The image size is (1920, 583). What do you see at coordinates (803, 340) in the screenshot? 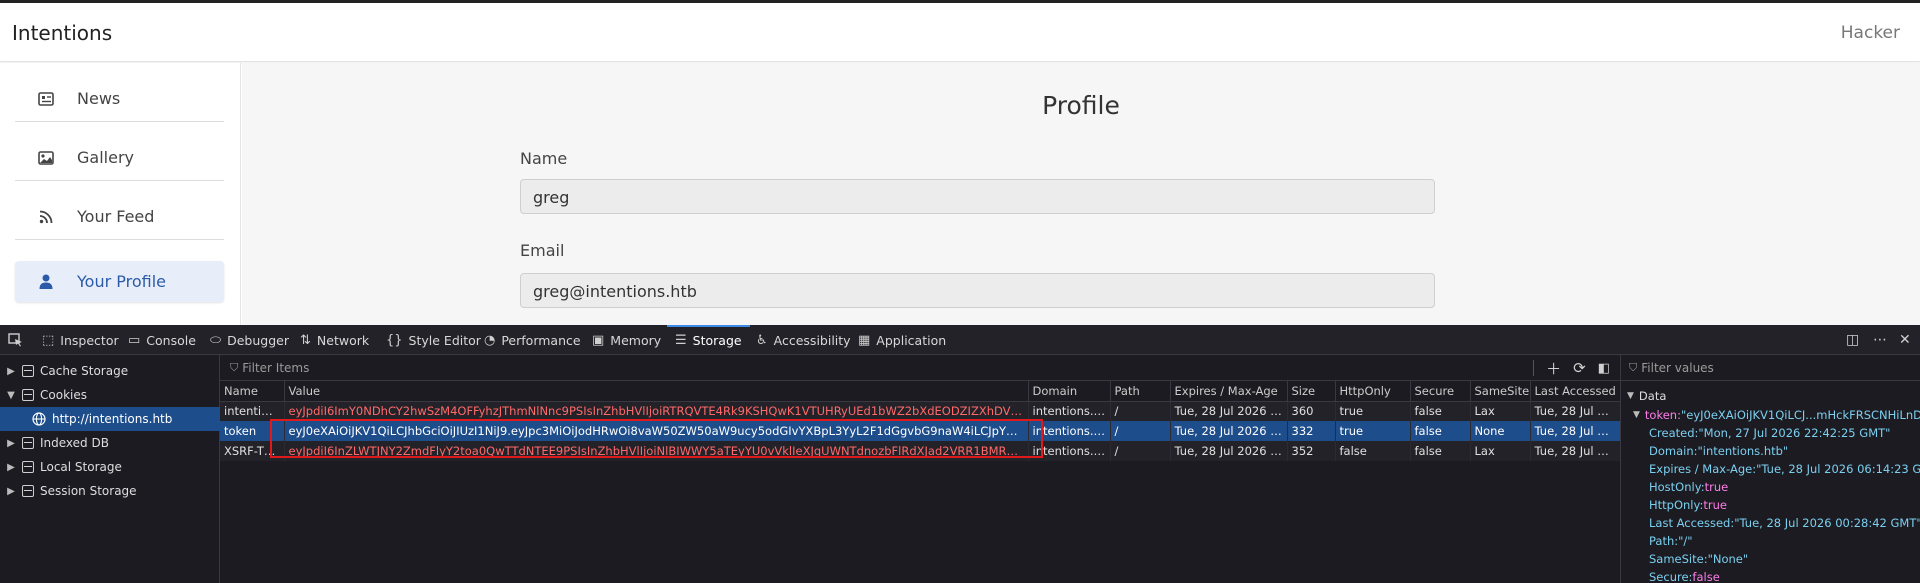
I see `tab-accessibility: ♿ Accessibility` at bounding box center [803, 340].